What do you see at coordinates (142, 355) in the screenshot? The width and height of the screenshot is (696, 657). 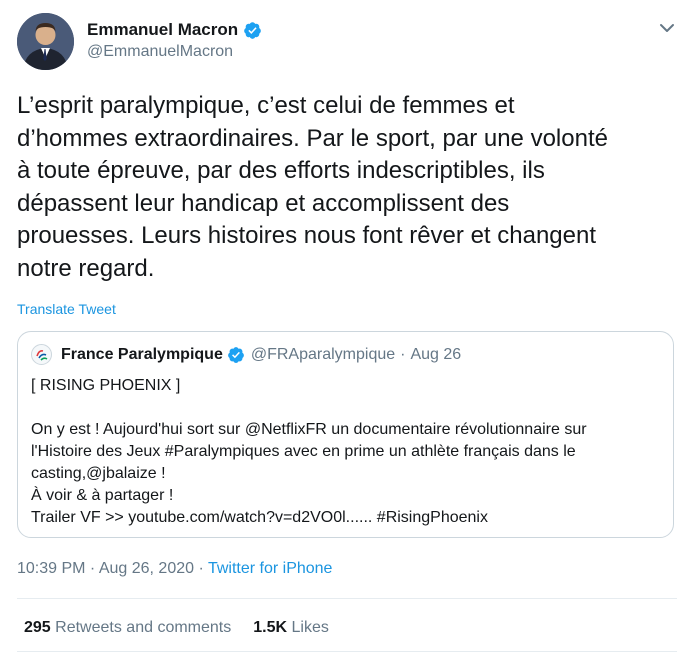 I see `quoted-author-name: France Paralympique` at bounding box center [142, 355].